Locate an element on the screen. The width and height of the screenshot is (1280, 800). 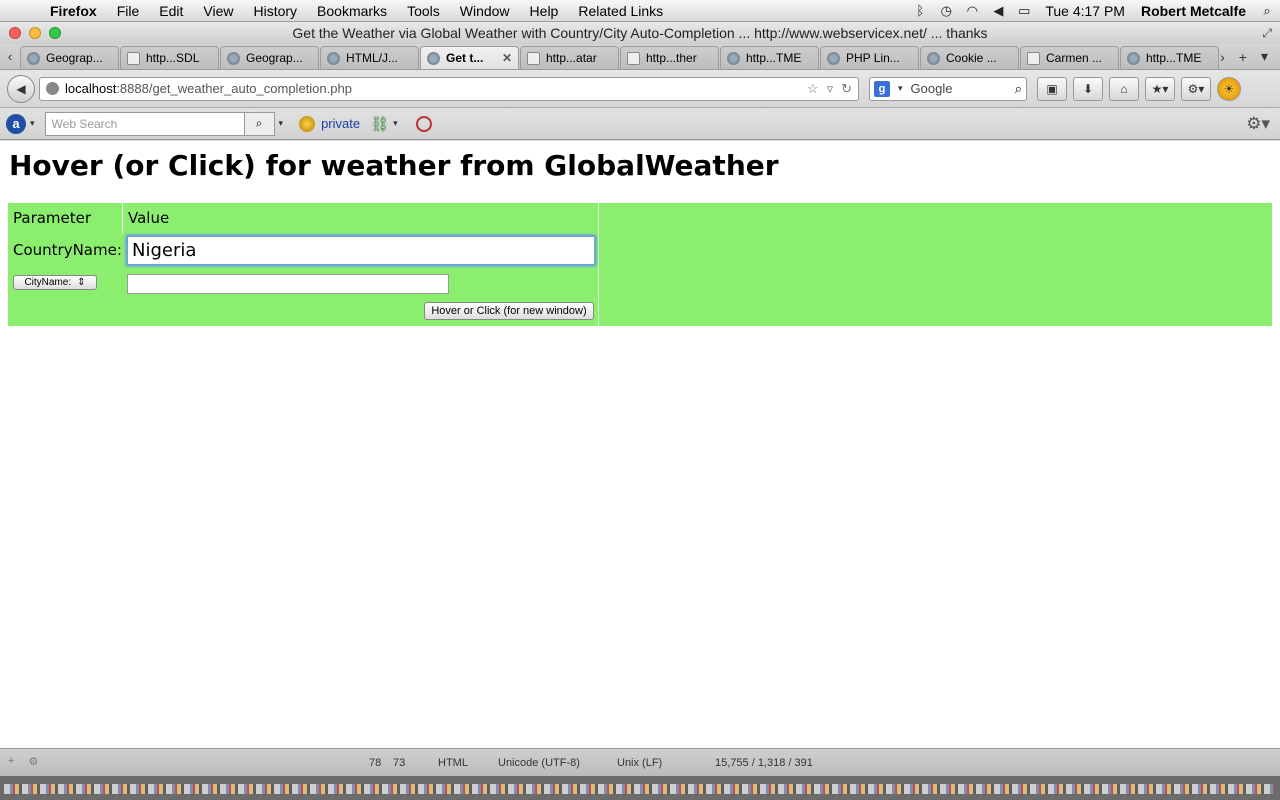
spotlight-search-icon: ⌕ is located at coordinates (1267, 11).